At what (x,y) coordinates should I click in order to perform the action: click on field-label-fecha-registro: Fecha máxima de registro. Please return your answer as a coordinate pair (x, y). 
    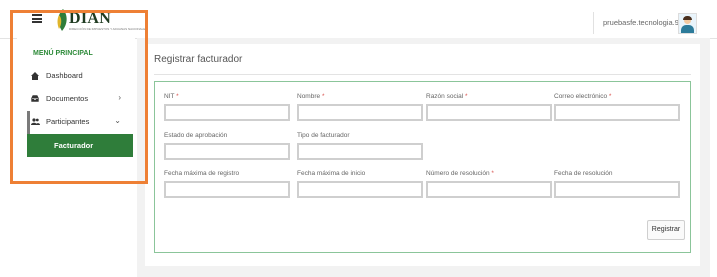
    Looking at the image, I should click on (202, 173).